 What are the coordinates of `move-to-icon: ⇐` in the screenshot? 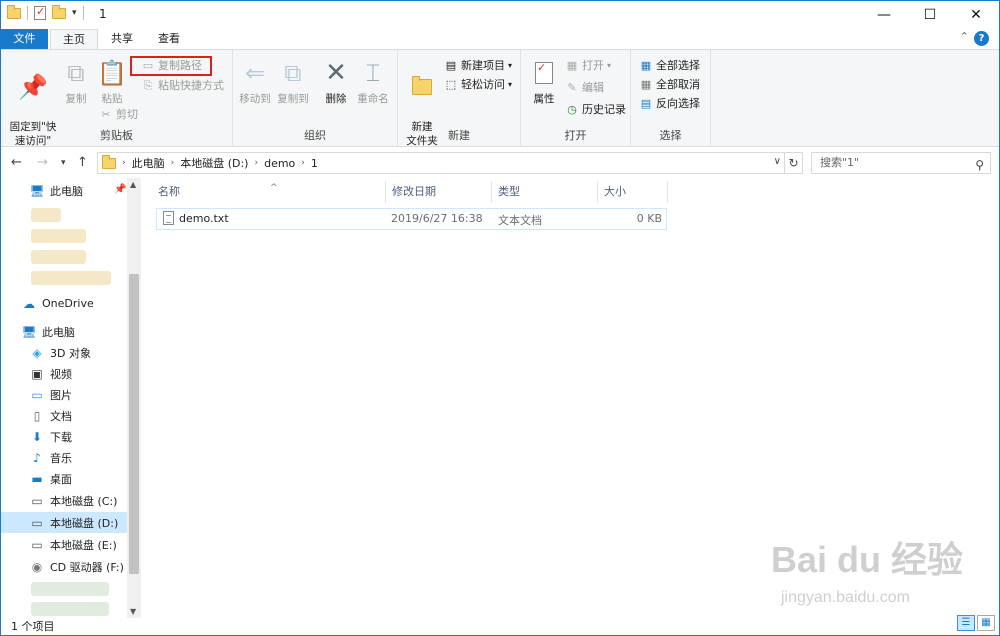 It's located at (255, 73).